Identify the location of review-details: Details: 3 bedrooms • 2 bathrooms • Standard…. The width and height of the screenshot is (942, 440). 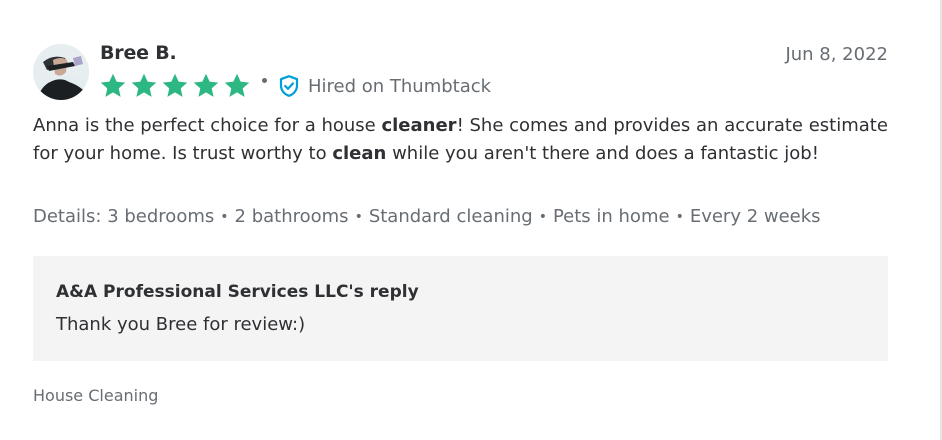
(427, 216).